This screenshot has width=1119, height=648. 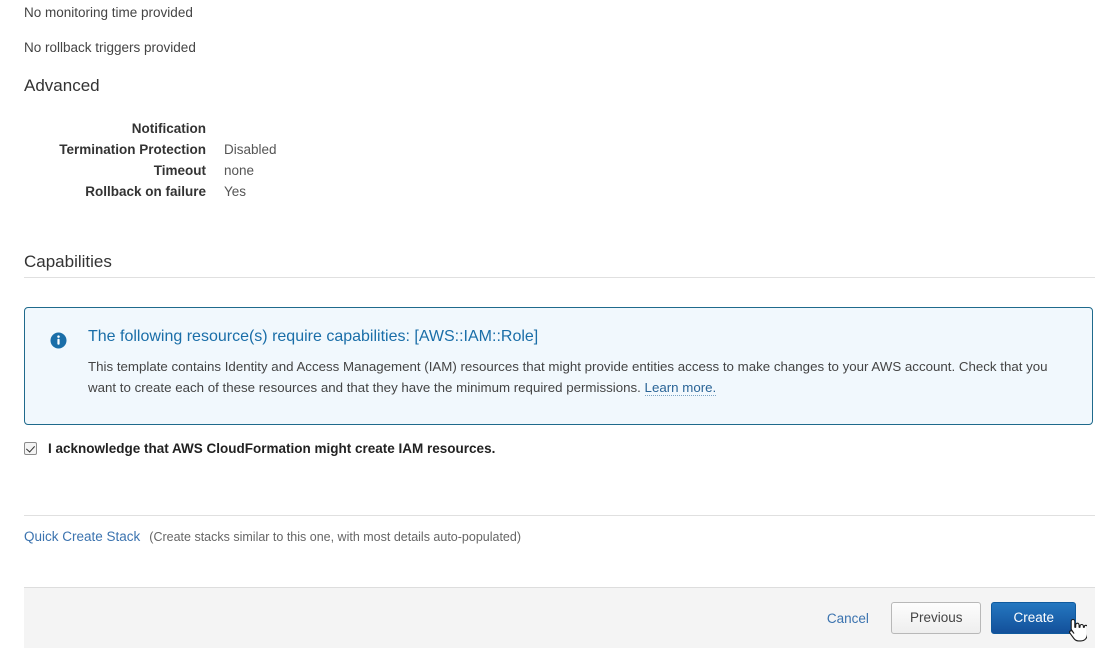 What do you see at coordinates (260, 191) in the screenshot?
I see `table-row: Rollback on failure Yes` at bounding box center [260, 191].